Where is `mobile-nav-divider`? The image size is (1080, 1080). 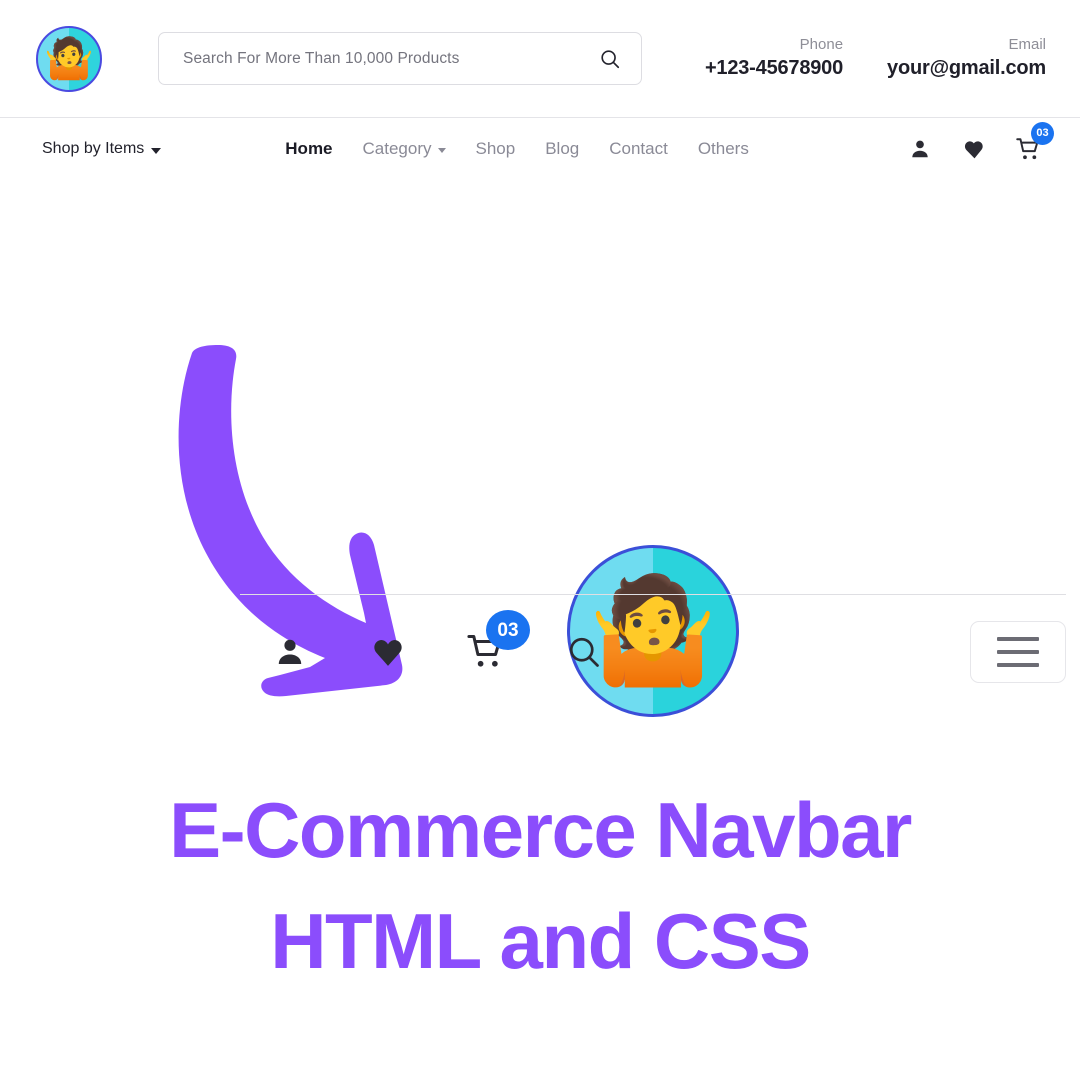
mobile-nav-divider is located at coordinates (653, 594).